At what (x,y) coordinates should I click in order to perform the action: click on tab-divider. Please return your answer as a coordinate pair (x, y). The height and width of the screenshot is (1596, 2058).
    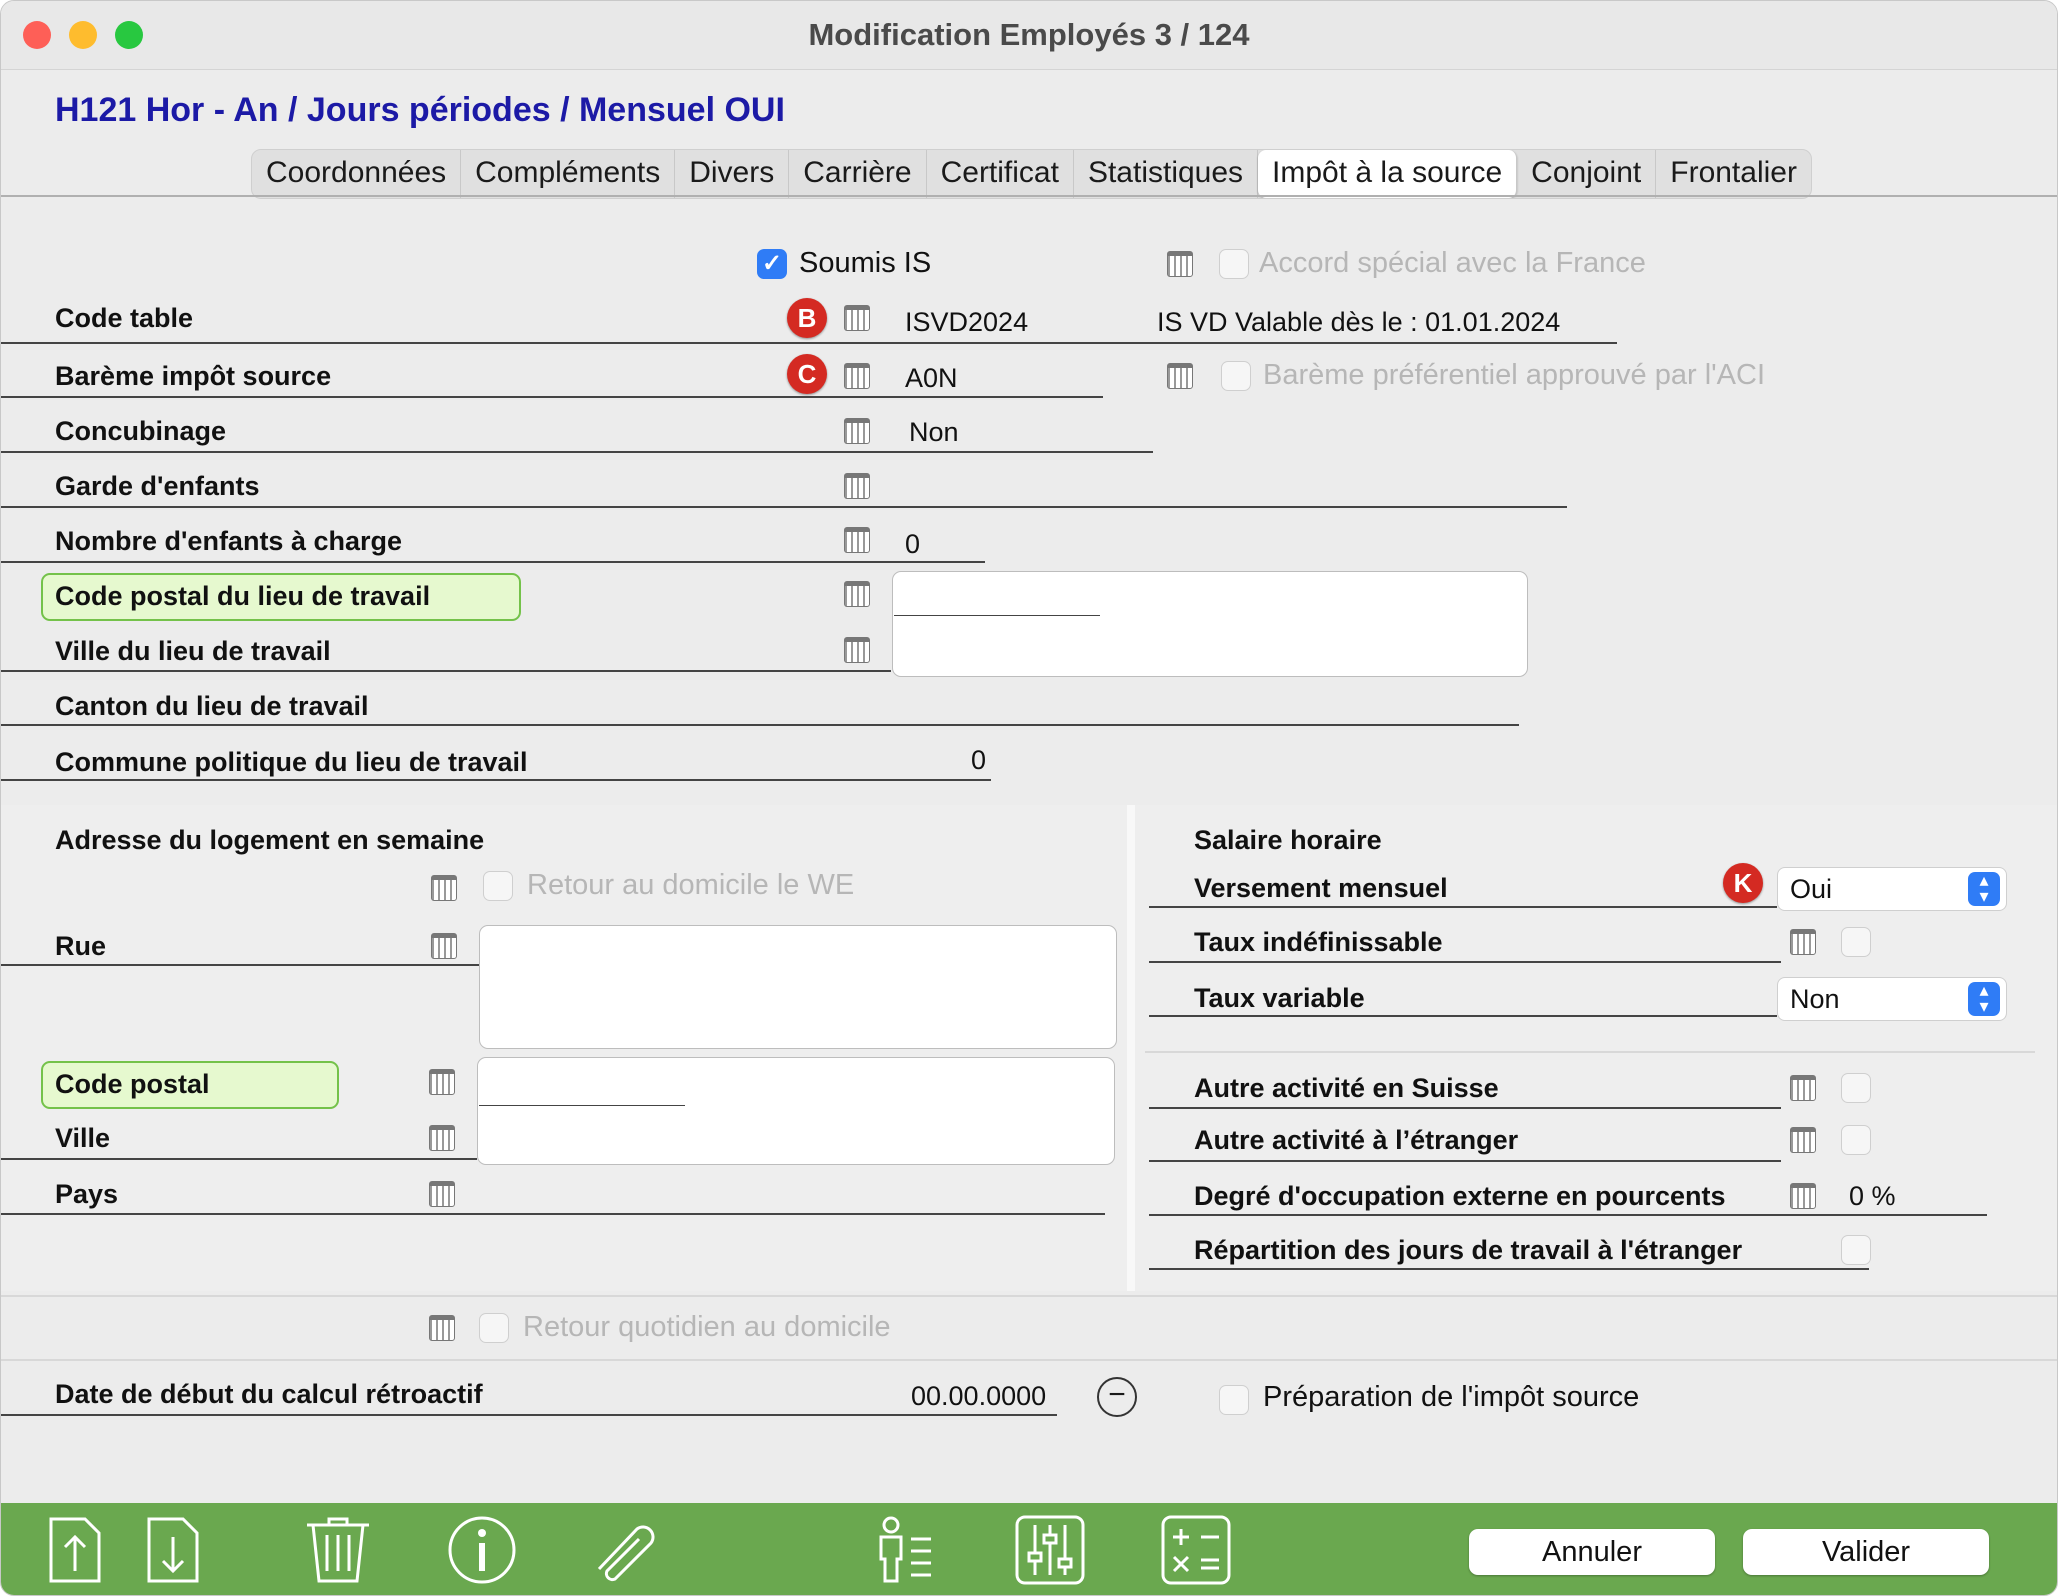
    Looking at the image, I should click on (1029, 196).